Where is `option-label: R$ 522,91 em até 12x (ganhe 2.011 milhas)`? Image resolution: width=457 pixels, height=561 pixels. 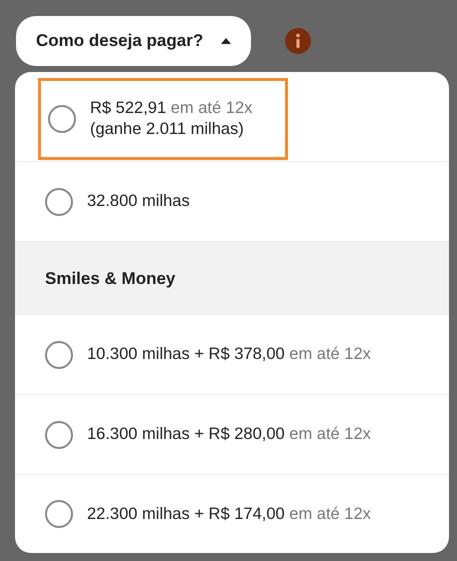
option-label: R$ 522,91 em até 12x (ganhe 2.011 milhas) is located at coordinates (171, 119).